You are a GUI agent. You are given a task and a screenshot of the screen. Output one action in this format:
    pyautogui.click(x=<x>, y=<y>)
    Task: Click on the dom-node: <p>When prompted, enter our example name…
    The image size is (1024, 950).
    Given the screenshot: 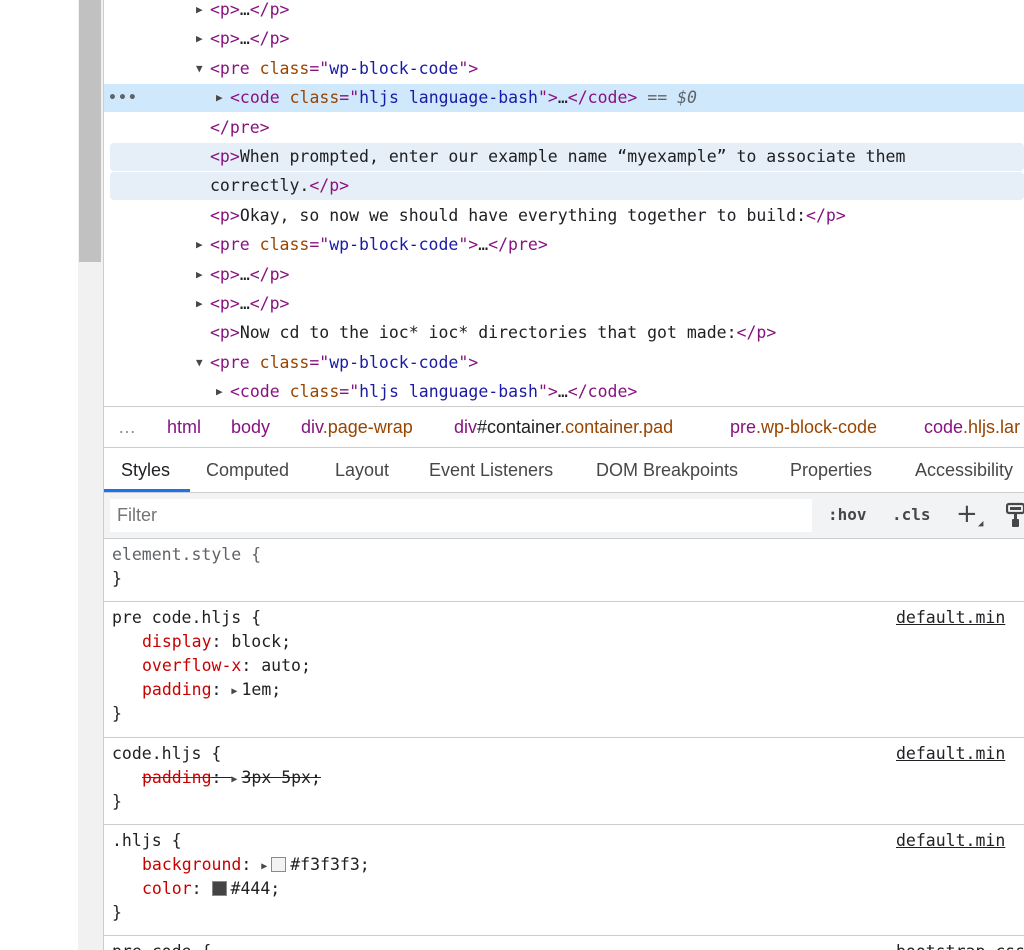 What is the action you would take?
    pyautogui.click(x=567, y=157)
    